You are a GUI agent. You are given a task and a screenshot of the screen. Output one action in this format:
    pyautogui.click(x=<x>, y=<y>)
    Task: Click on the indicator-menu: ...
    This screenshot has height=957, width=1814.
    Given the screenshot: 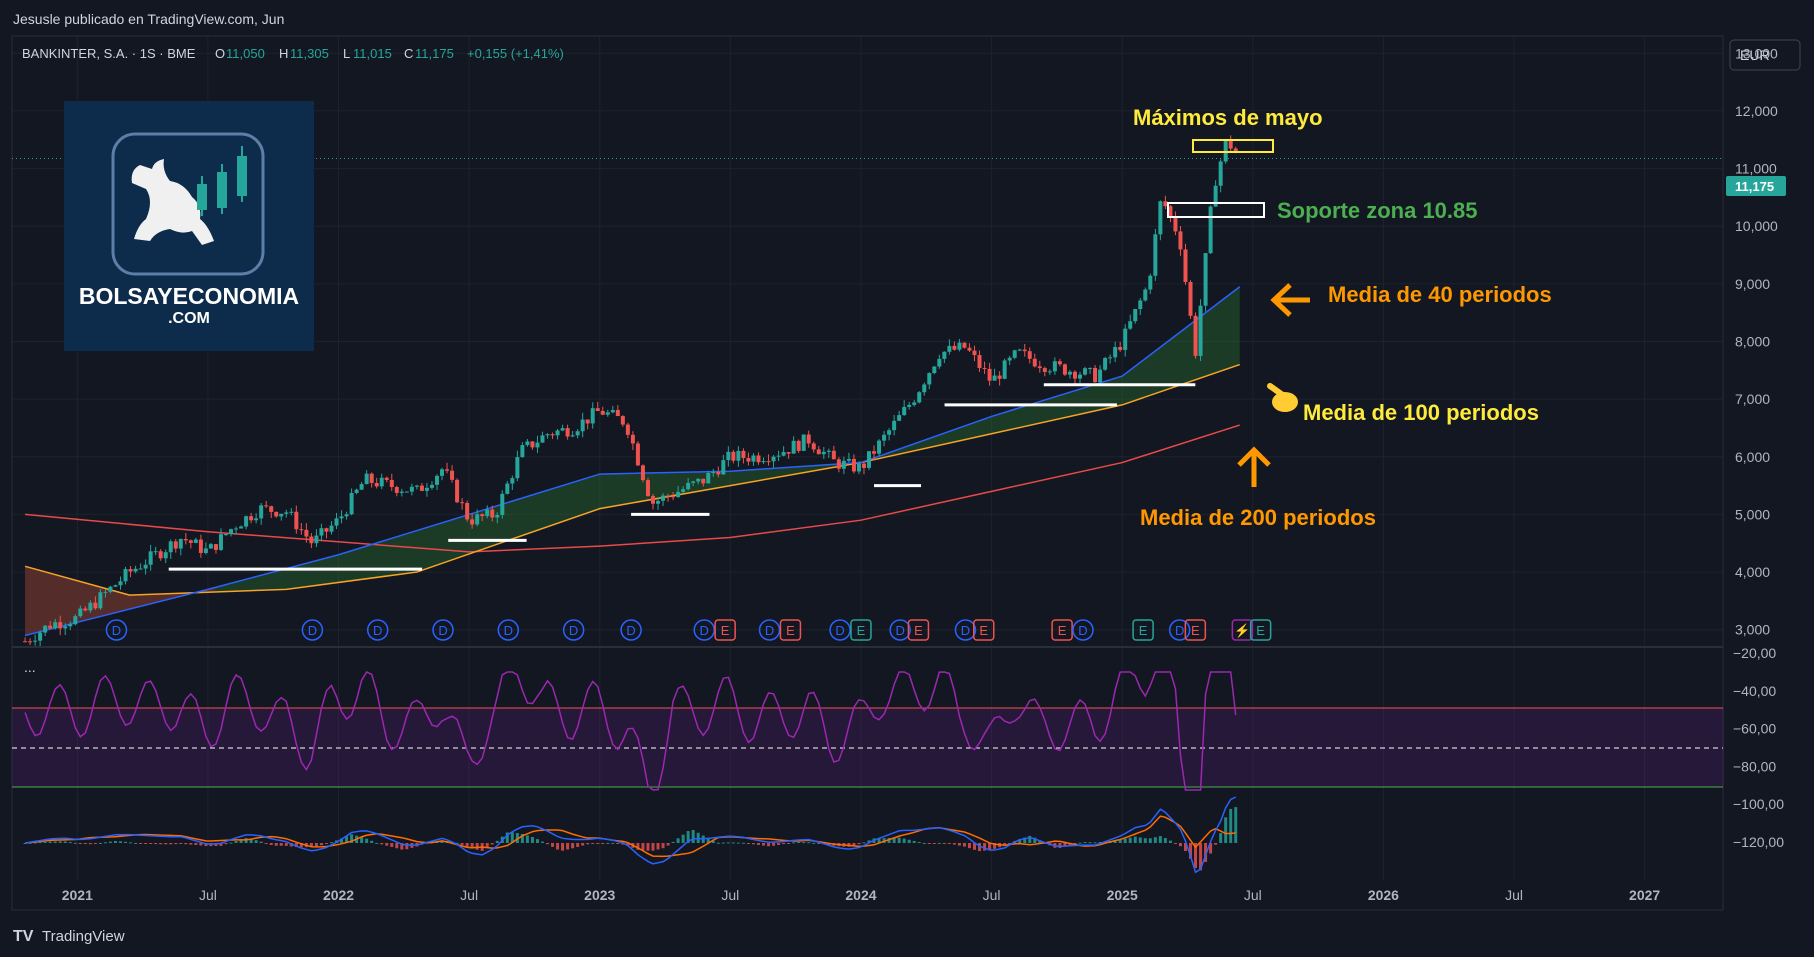 What is the action you would take?
    pyautogui.click(x=30, y=667)
    